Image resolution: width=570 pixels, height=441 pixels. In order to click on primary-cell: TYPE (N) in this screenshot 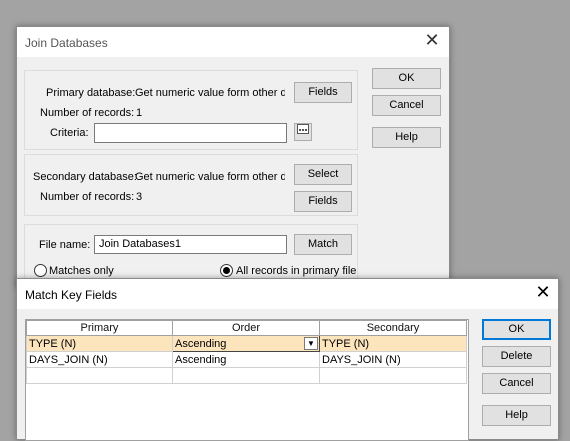, I will do `click(99, 343)`.